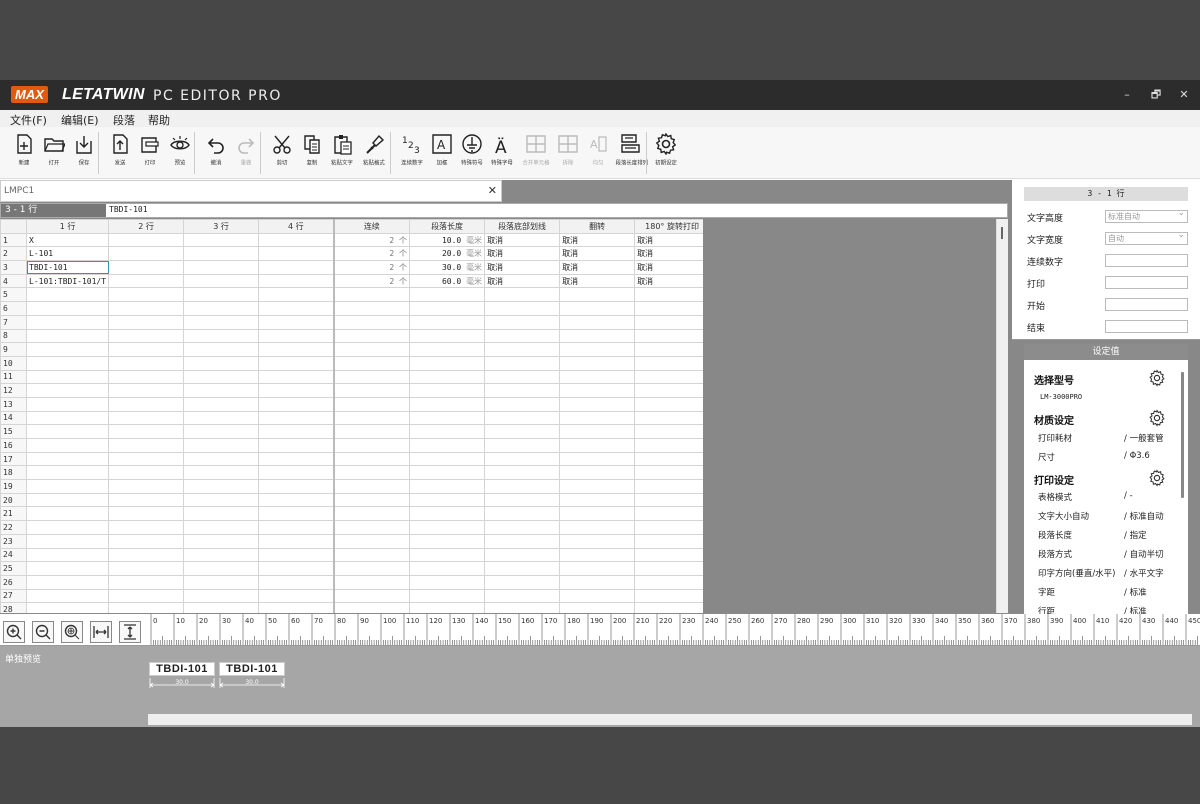 The width and height of the screenshot is (1200, 804). What do you see at coordinates (159, 120) in the screenshot?
I see `menu-help: 帮助` at bounding box center [159, 120].